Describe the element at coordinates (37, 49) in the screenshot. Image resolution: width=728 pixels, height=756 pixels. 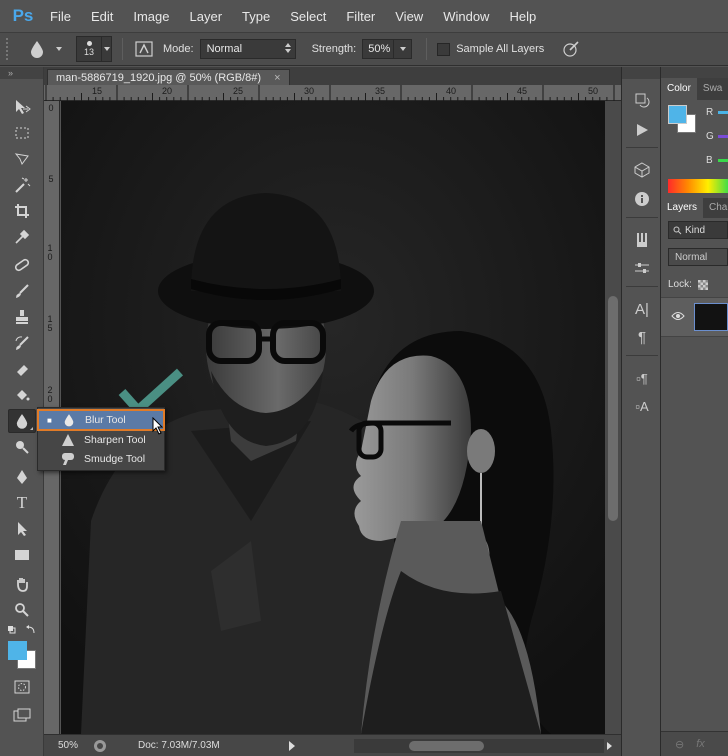
I see `tool-preset-picker` at that location.